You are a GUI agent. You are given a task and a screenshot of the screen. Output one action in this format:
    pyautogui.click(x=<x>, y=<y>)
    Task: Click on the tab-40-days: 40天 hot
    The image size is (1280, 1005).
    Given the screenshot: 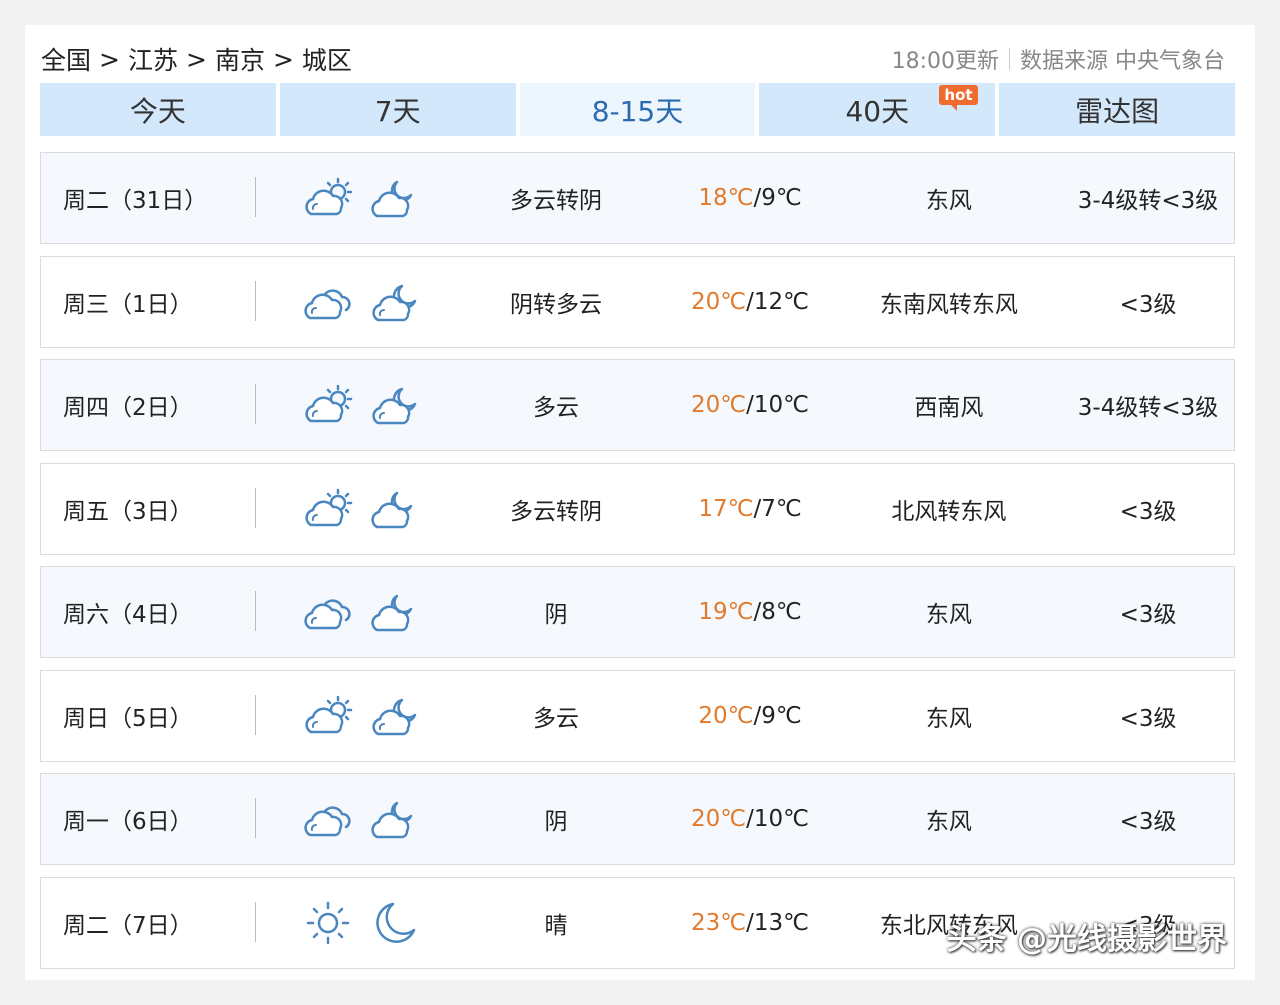 What is the action you would take?
    pyautogui.click(x=877, y=109)
    